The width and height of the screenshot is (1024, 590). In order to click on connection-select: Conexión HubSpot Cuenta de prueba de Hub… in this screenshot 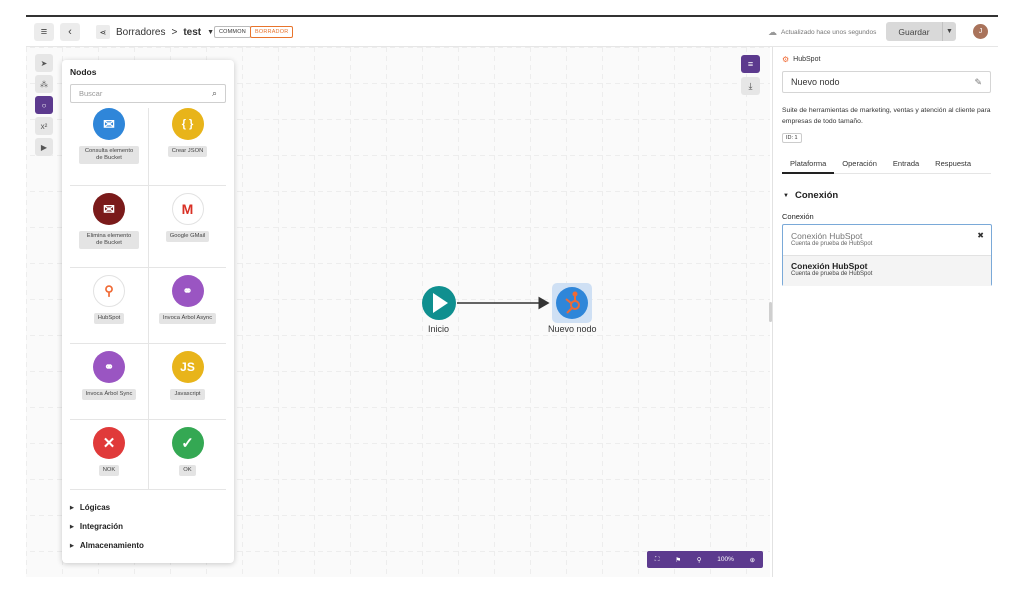, I will do `click(887, 255)`.